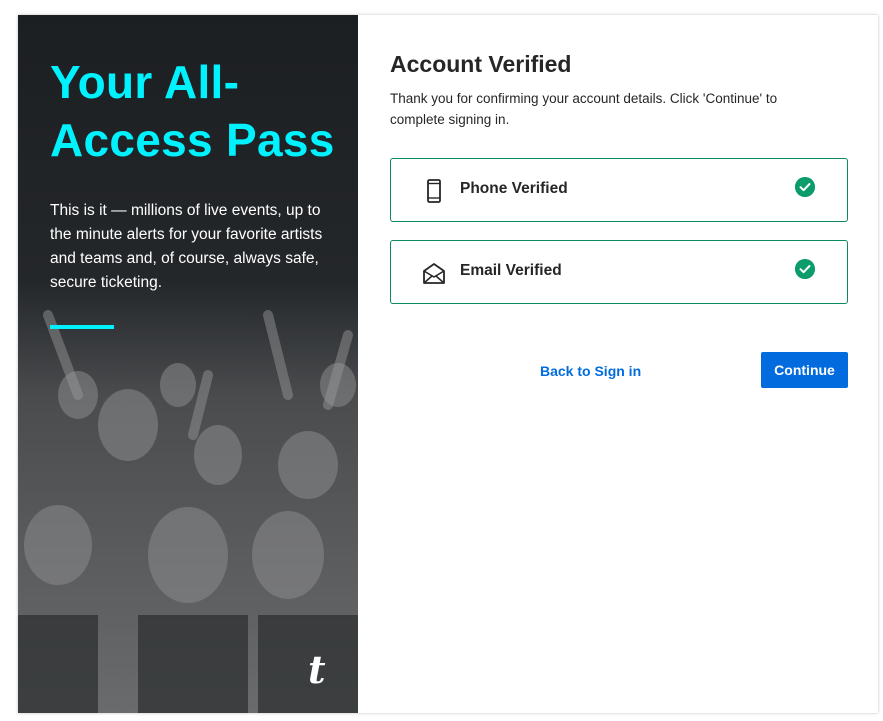 Image resolution: width=883 pixels, height=721 pixels. Describe the element at coordinates (511, 270) in the screenshot. I see `email-verified-label: Email Verified` at that location.